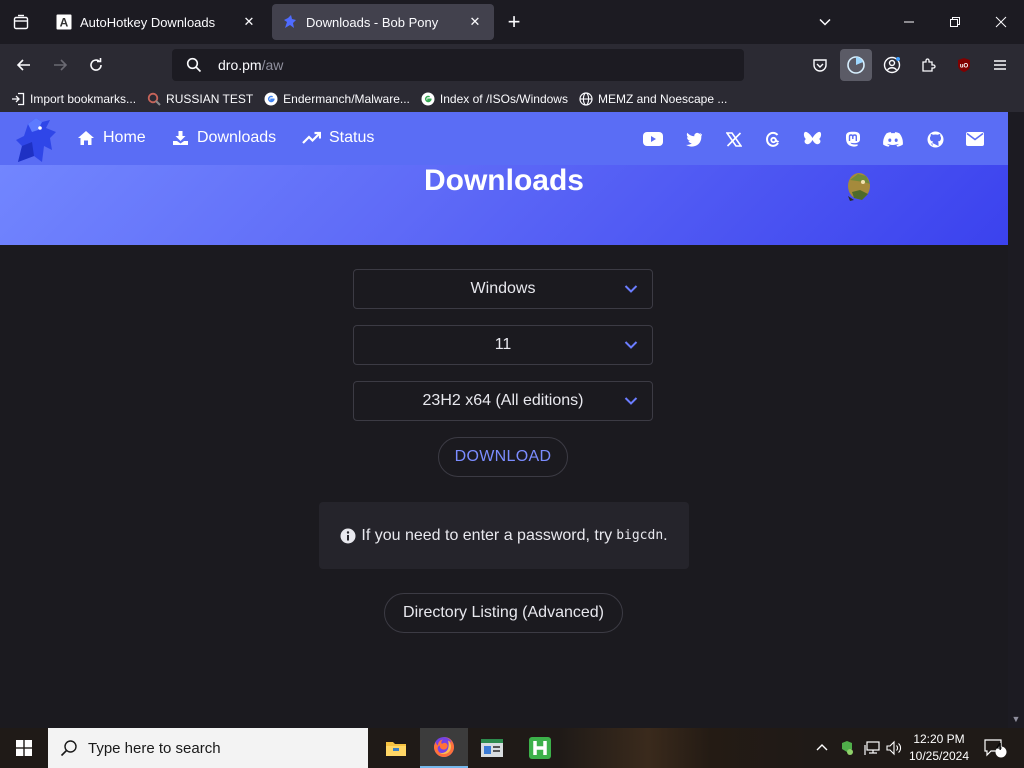 This screenshot has width=1024, height=768. I want to click on minimize-icon, so click(909, 22).